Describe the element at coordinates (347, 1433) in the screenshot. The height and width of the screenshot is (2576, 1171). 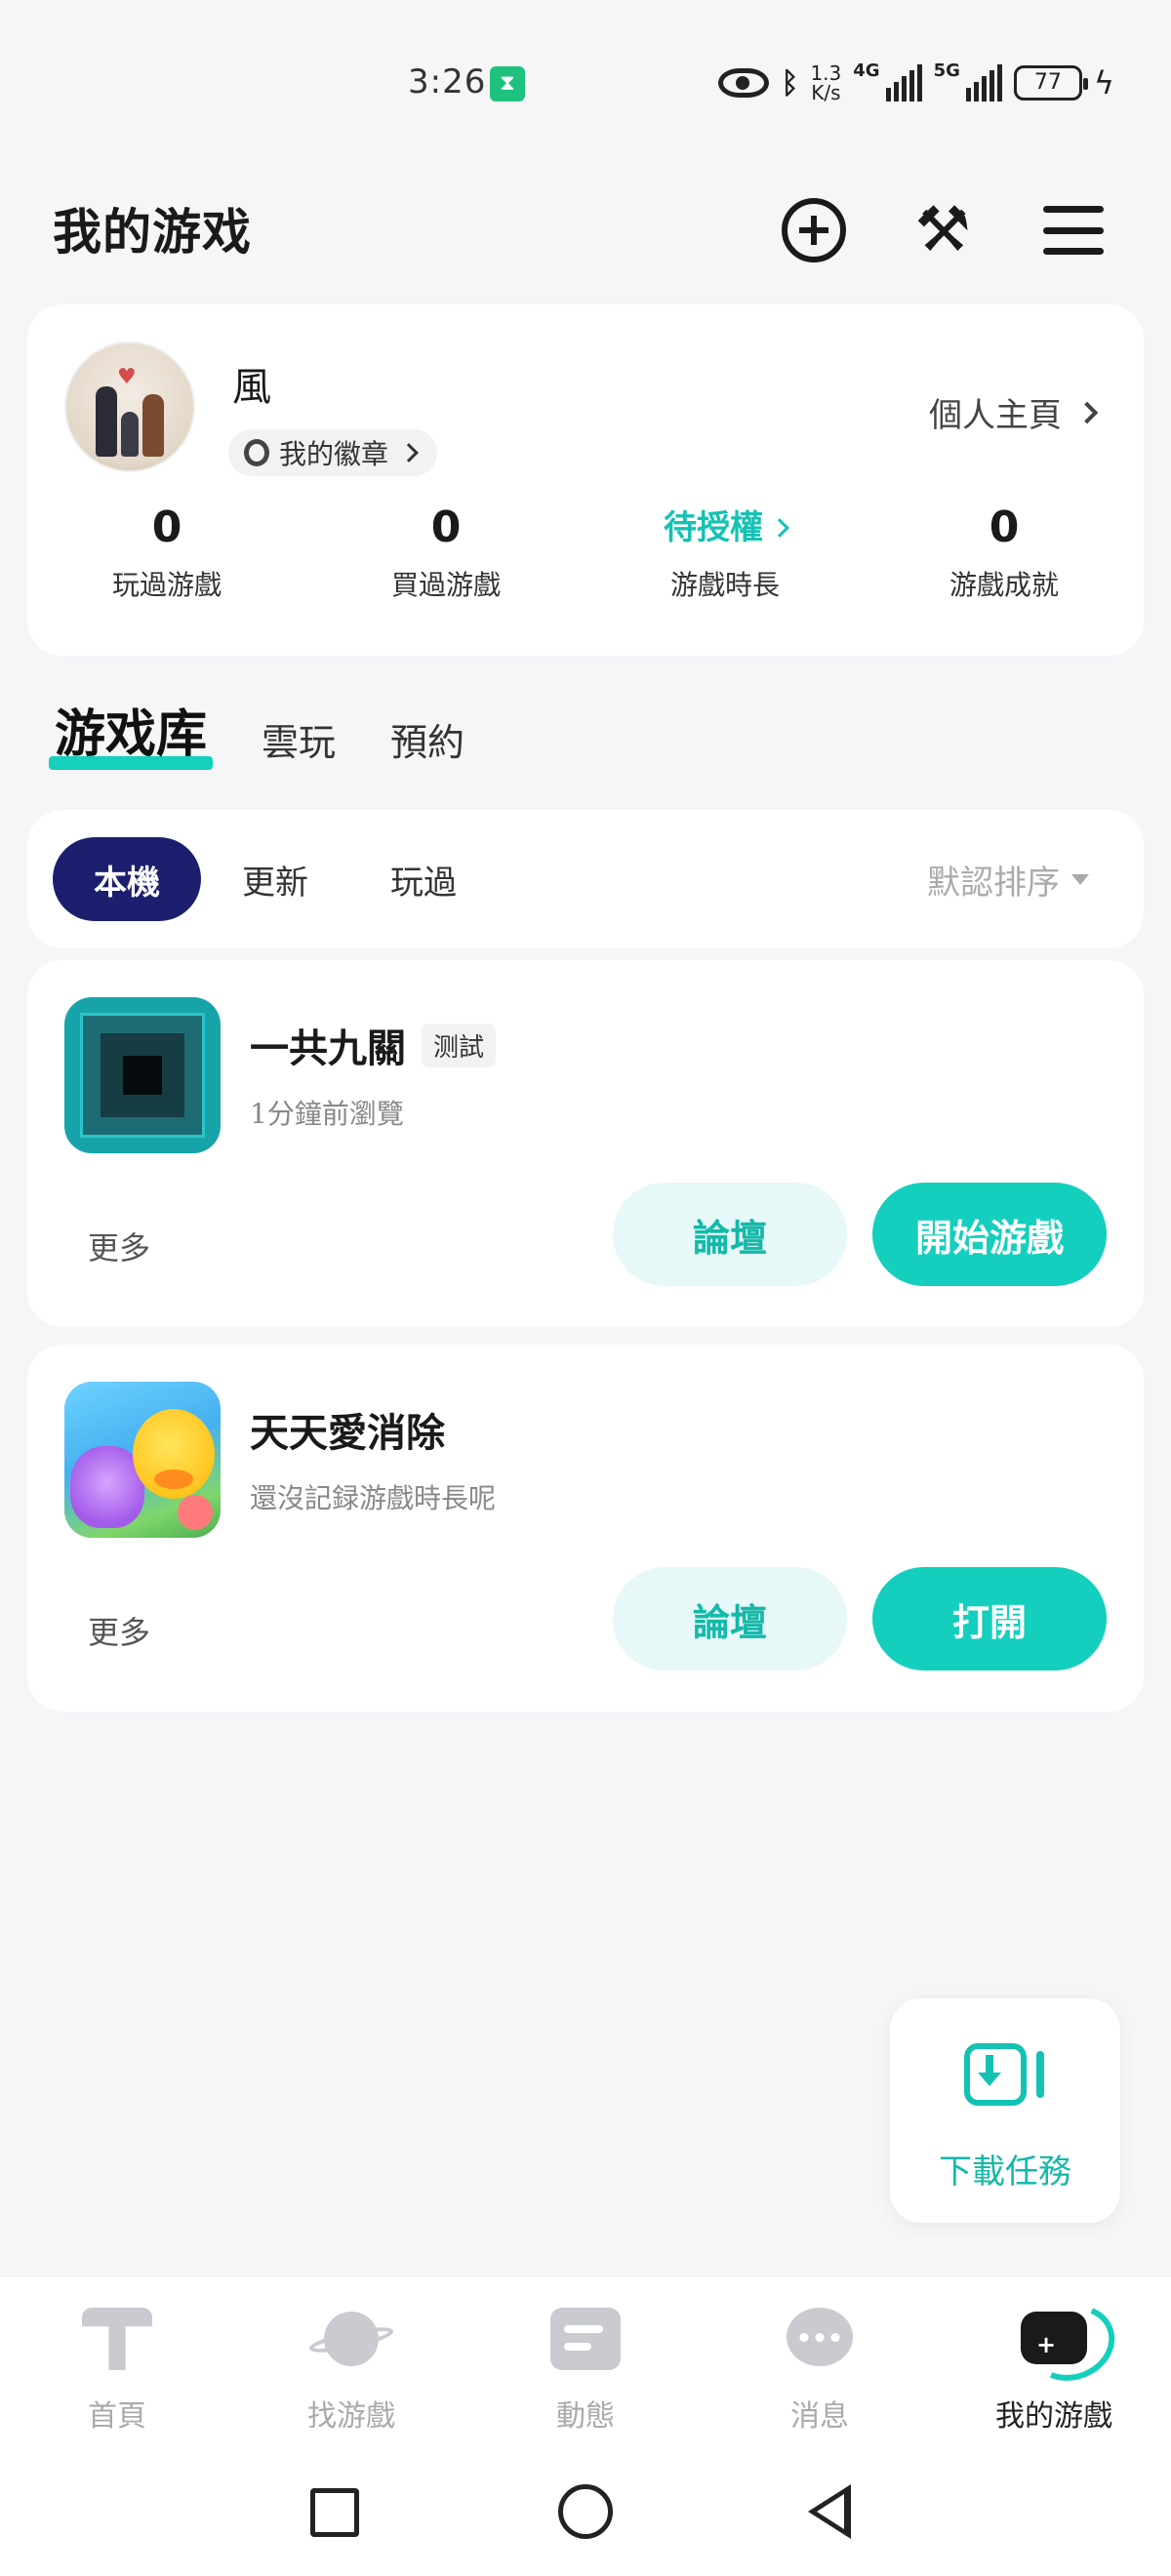
I see `game-title-text: 天天愛消除` at that location.